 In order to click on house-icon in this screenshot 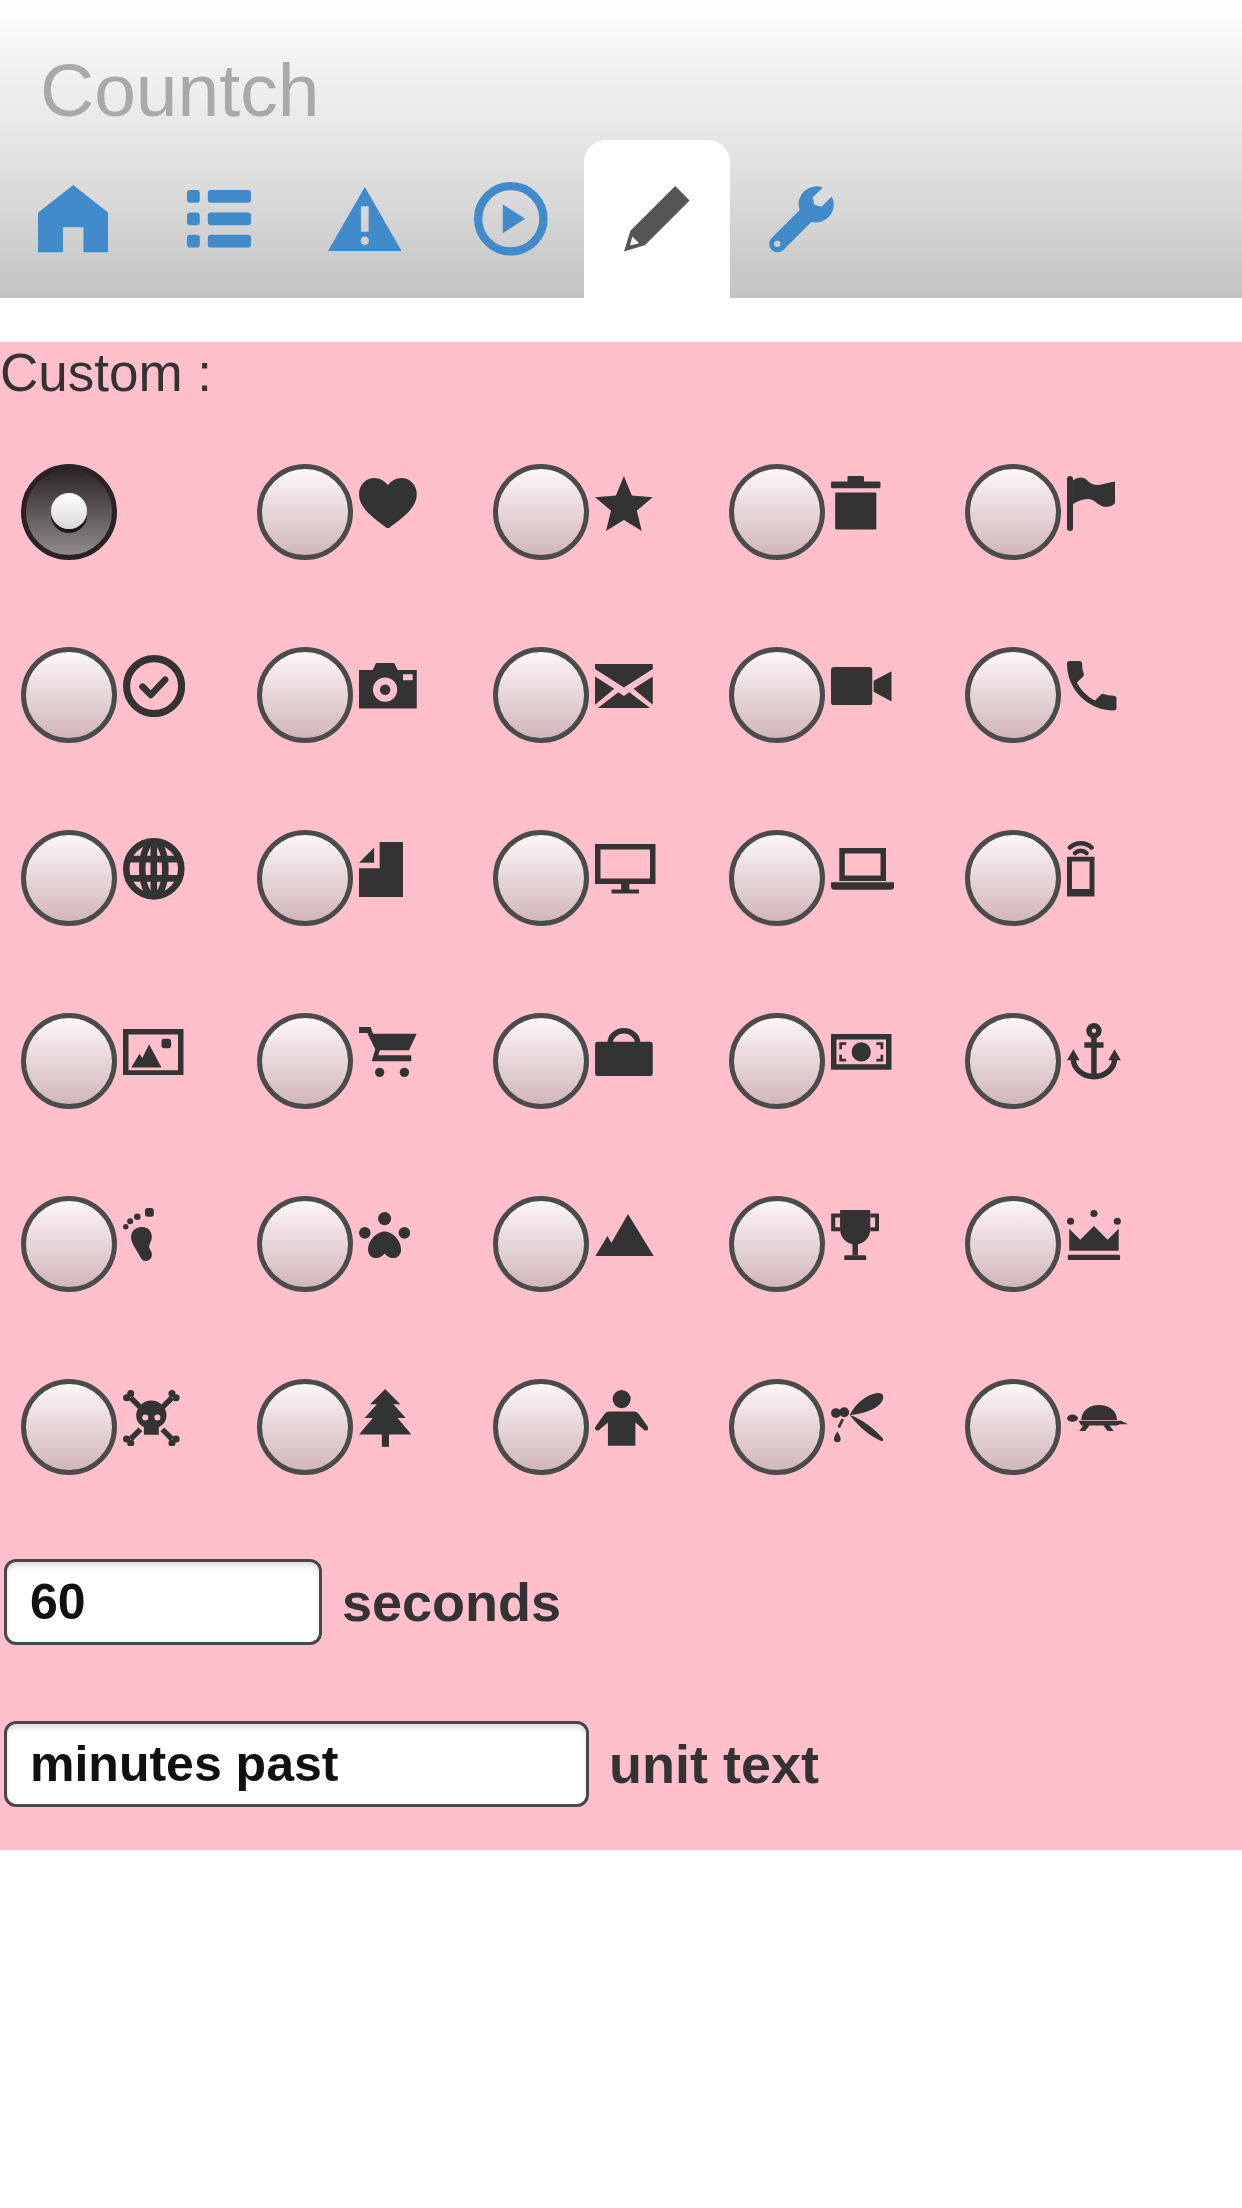, I will do `click(73, 219)`.